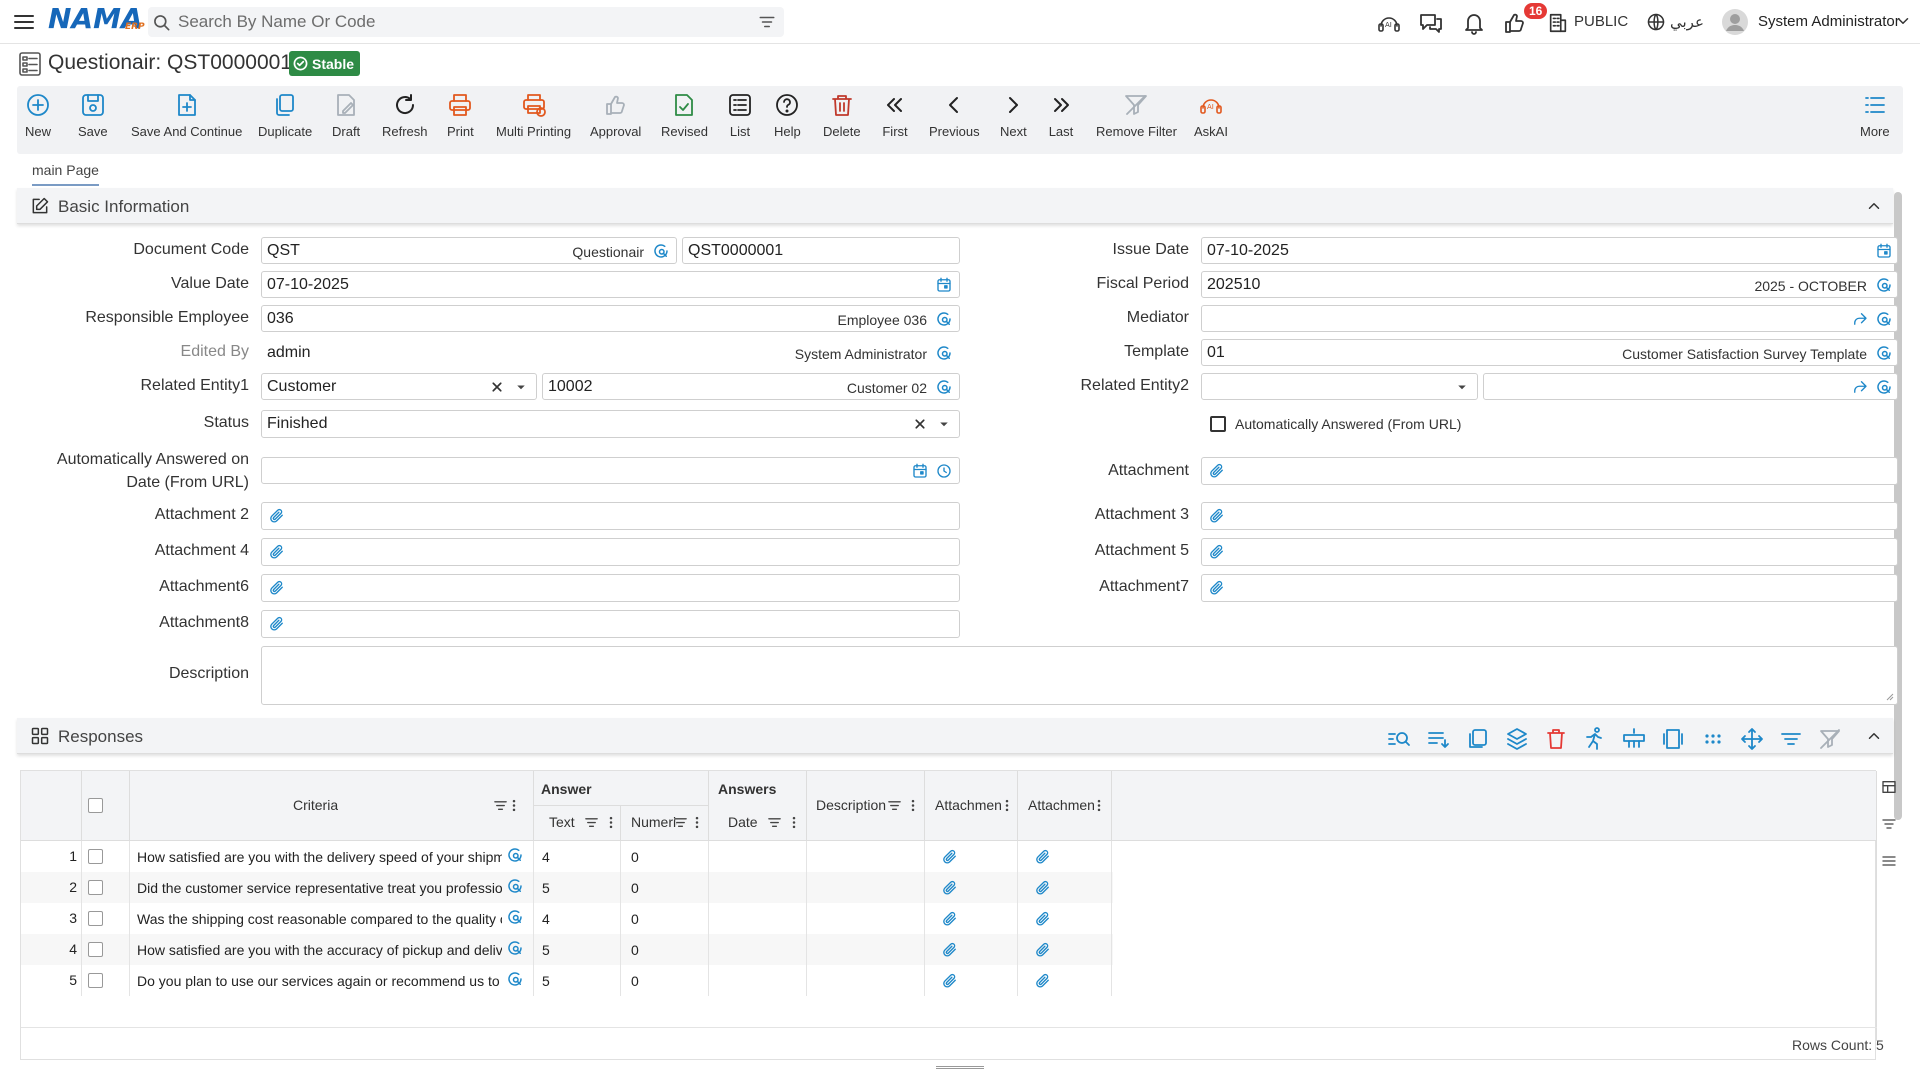 The image size is (1920, 1080). Describe the element at coordinates (1752, 739) in the screenshot. I see `grid-move-icon` at that location.